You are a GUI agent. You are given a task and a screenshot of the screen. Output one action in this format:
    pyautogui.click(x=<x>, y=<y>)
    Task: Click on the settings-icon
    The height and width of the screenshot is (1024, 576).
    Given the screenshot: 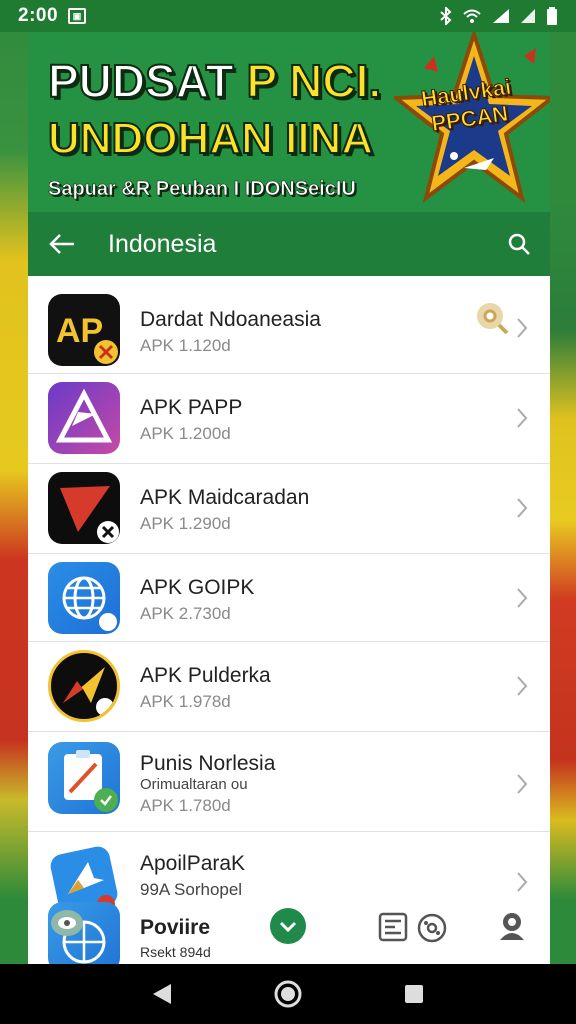 What is the action you would take?
    pyautogui.click(x=432, y=928)
    